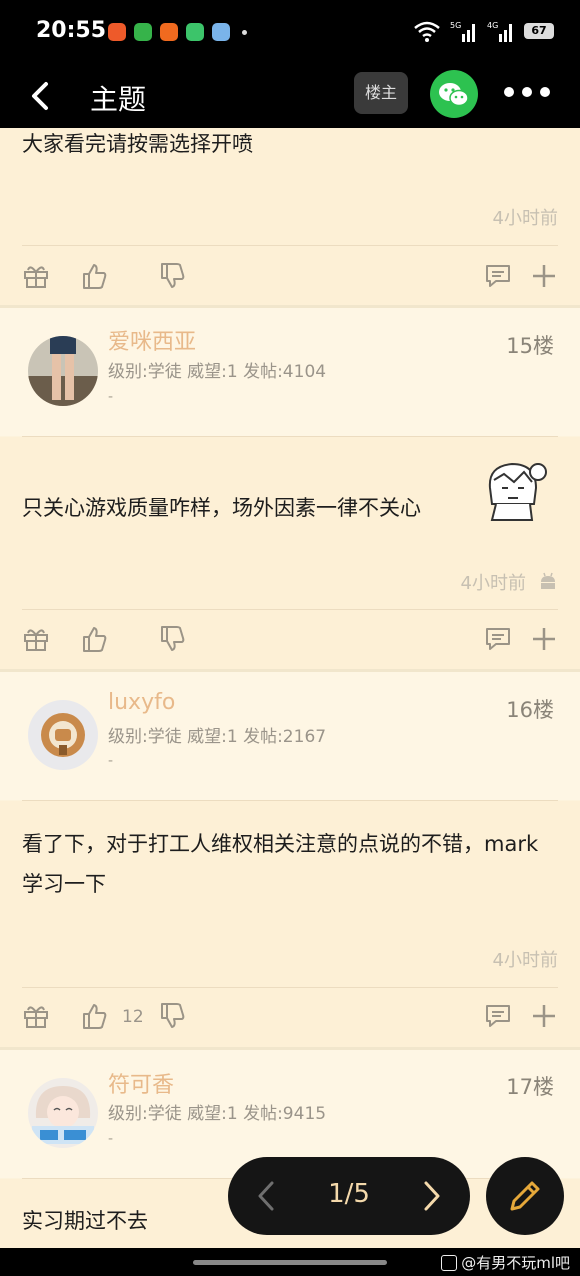  I want to click on username: 符可香, so click(141, 1083).